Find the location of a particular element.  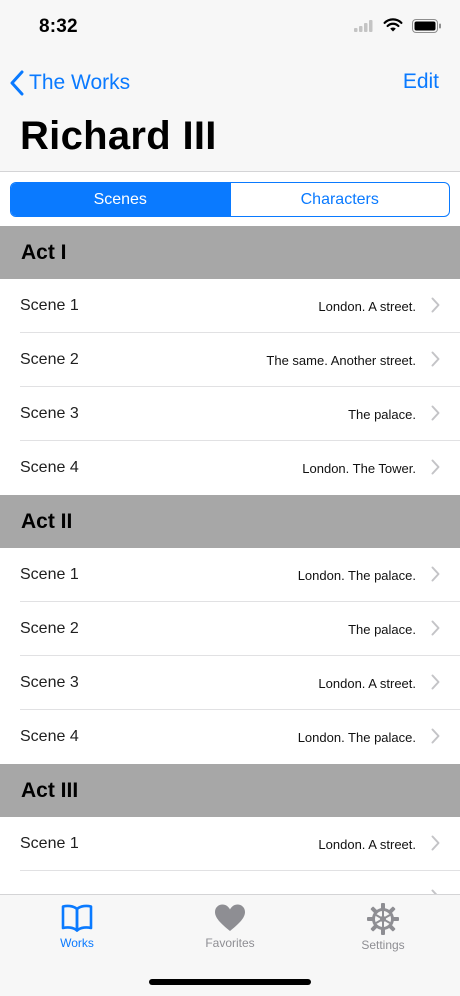

tab-works: Works is located at coordinates (77, 926).